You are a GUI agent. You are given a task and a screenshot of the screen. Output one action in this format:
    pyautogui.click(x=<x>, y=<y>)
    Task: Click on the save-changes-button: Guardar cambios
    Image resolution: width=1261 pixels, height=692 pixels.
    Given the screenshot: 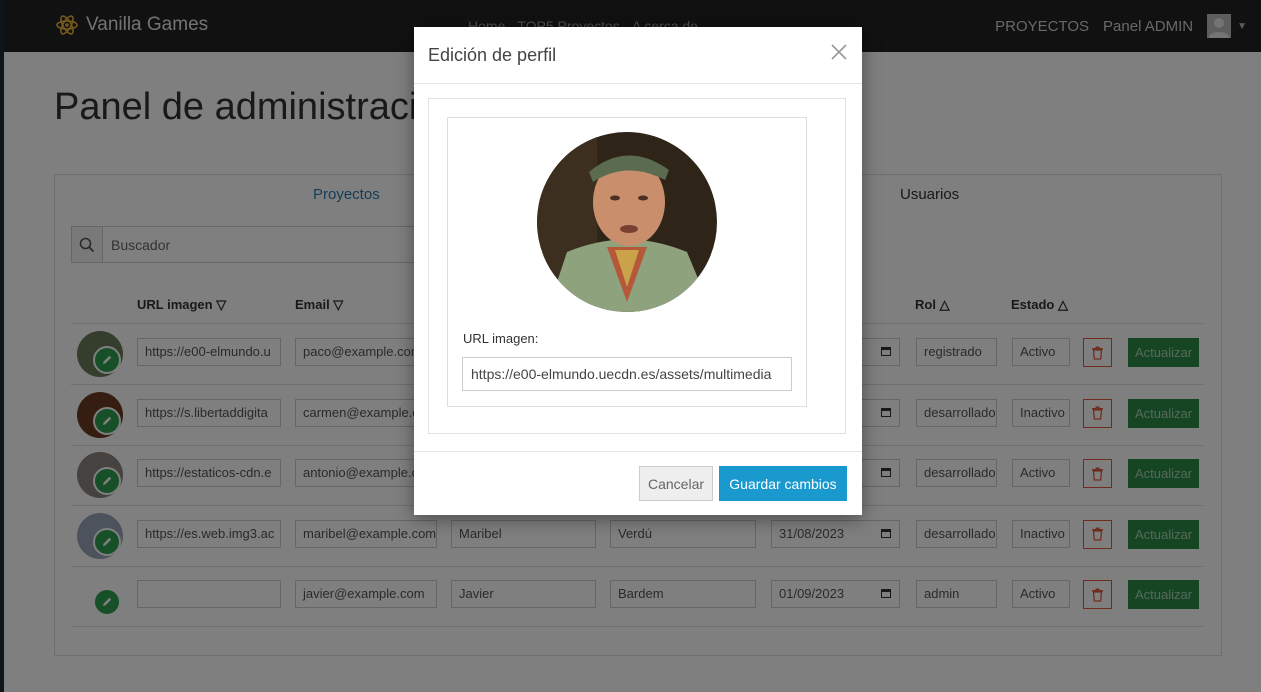 What is the action you would take?
    pyautogui.click(x=783, y=483)
    